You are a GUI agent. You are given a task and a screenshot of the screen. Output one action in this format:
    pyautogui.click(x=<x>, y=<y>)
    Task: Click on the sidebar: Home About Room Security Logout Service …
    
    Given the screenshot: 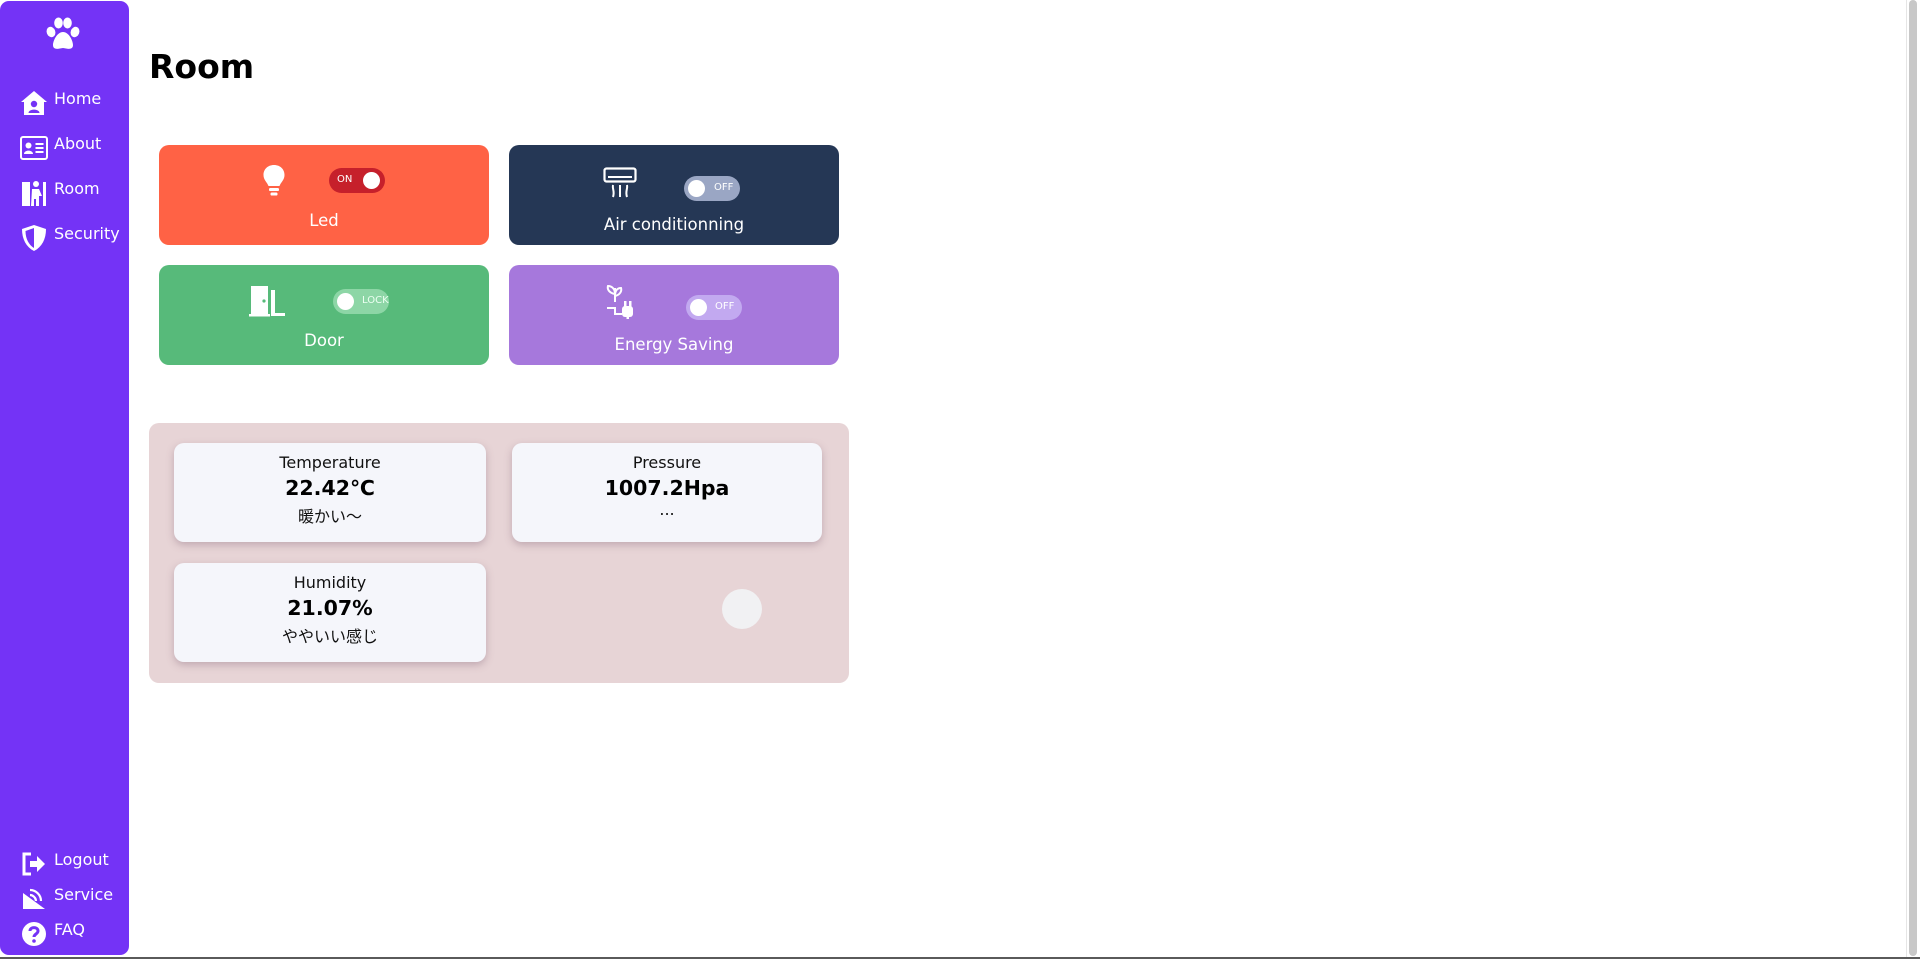 What is the action you would take?
    pyautogui.click(x=64, y=478)
    